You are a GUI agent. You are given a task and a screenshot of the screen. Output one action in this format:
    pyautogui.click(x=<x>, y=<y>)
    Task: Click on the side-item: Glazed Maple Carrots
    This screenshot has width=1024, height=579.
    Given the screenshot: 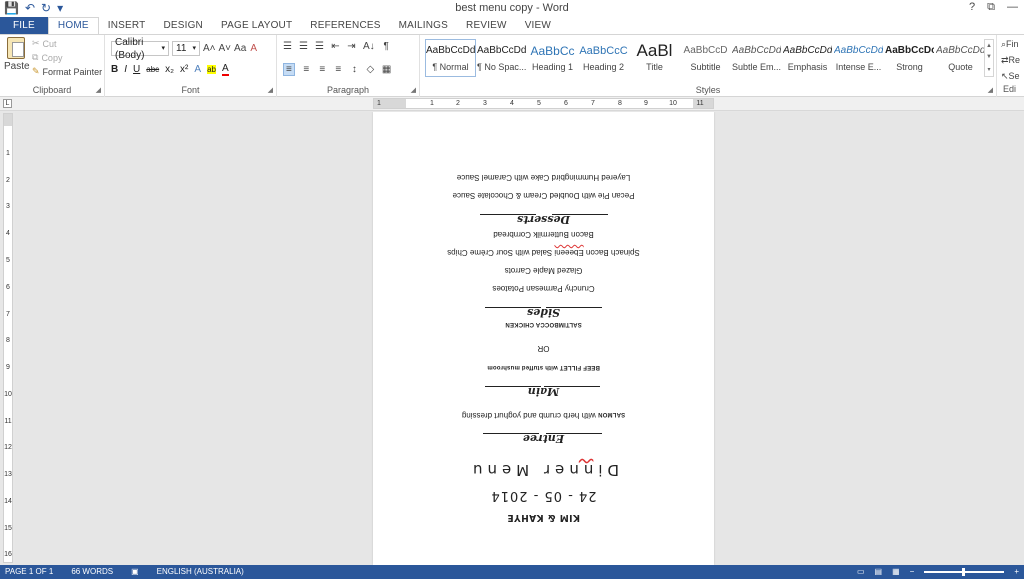 What is the action you would take?
    pyautogui.click(x=543, y=270)
    